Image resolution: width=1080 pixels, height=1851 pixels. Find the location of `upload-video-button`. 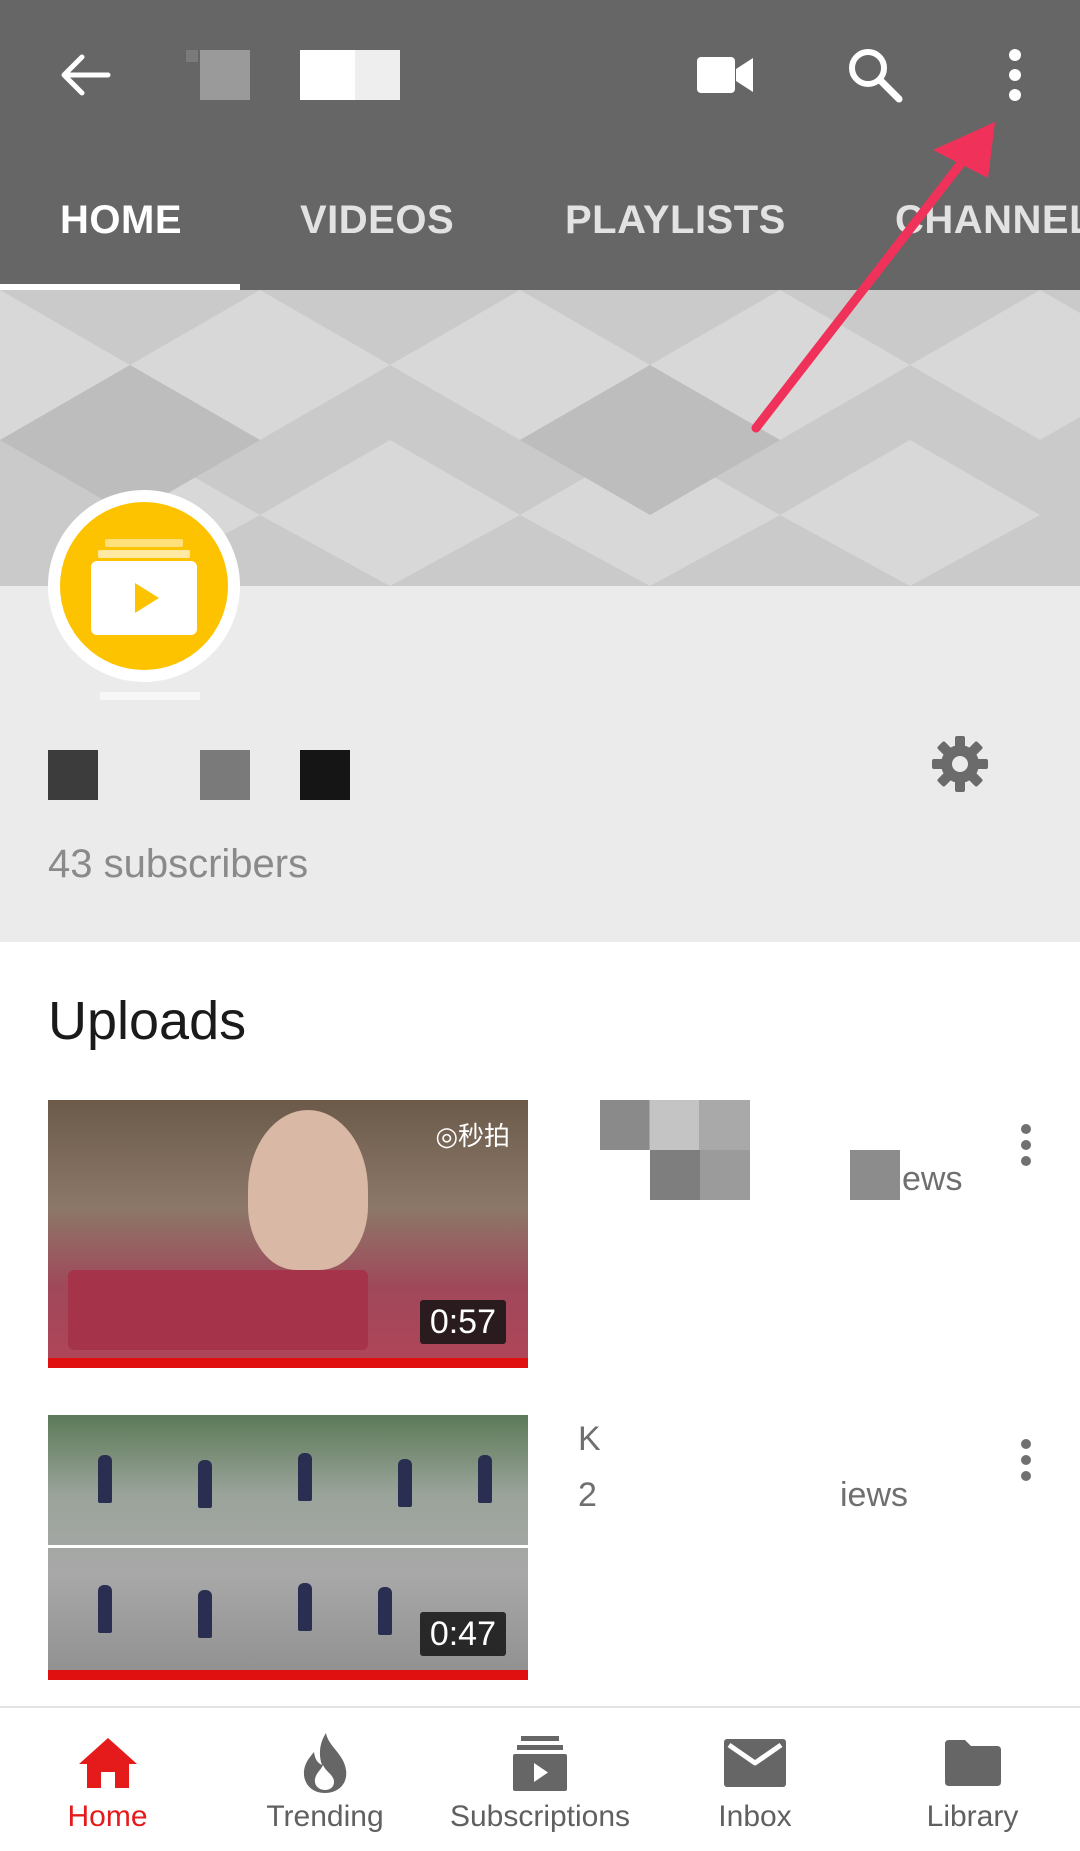

upload-video-button is located at coordinates (725, 75).